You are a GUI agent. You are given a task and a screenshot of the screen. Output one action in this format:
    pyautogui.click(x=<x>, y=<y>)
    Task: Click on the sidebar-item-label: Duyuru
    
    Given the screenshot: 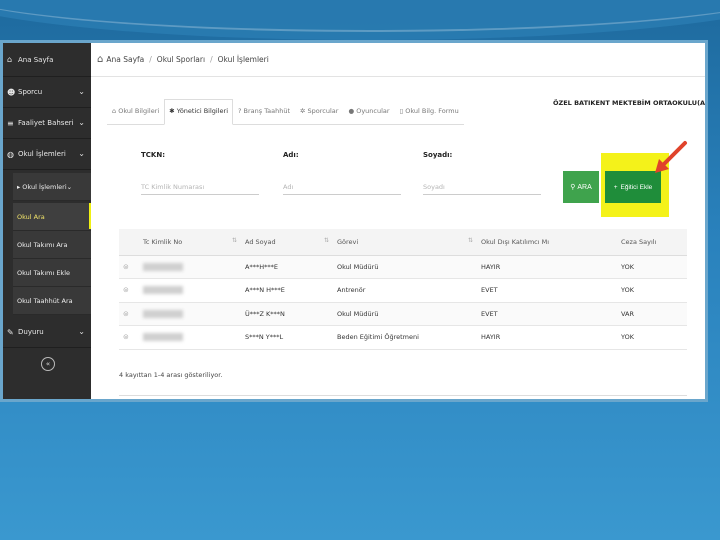 What is the action you would take?
    pyautogui.click(x=31, y=332)
    